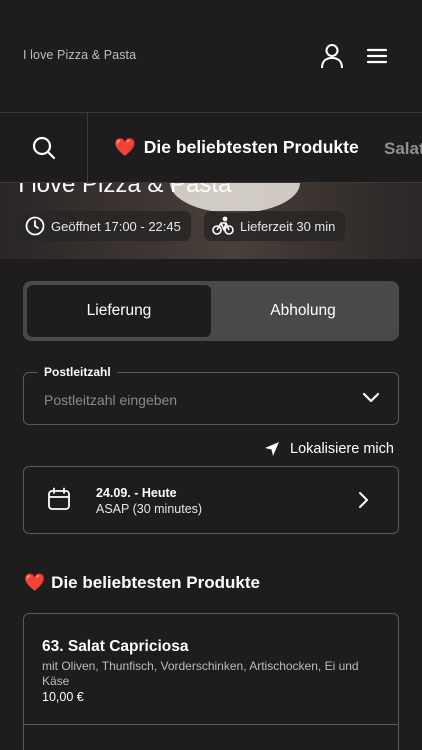 The image size is (422, 750). What do you see at coordinates (35, 226) in the screenshot?
I see `clock-icon` at bounding box center [35, 226].